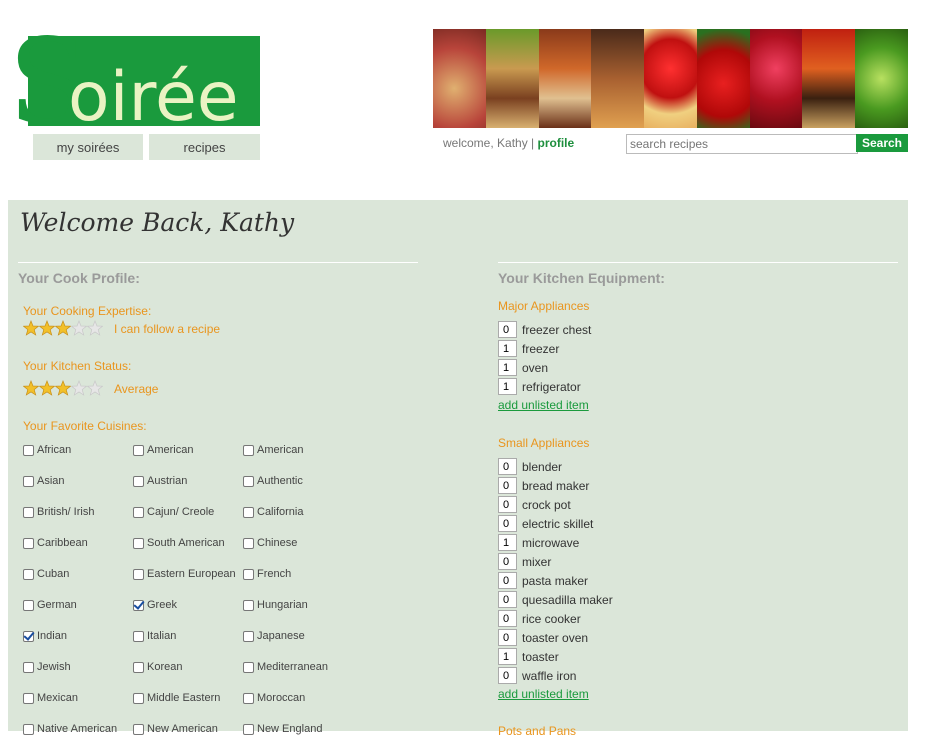 This screenshot has height=738, width=927. What do you see at coordinates (173, 512) in the screenshot?
I see `cuisine-option: Cajun/ Creole` at bounding box center [173, 512].